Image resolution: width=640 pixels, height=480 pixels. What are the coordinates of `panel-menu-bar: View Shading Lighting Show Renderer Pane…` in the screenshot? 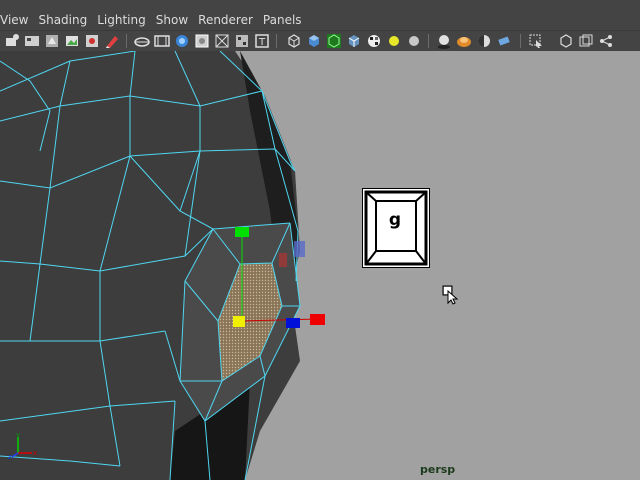 It's located at (320, 20).